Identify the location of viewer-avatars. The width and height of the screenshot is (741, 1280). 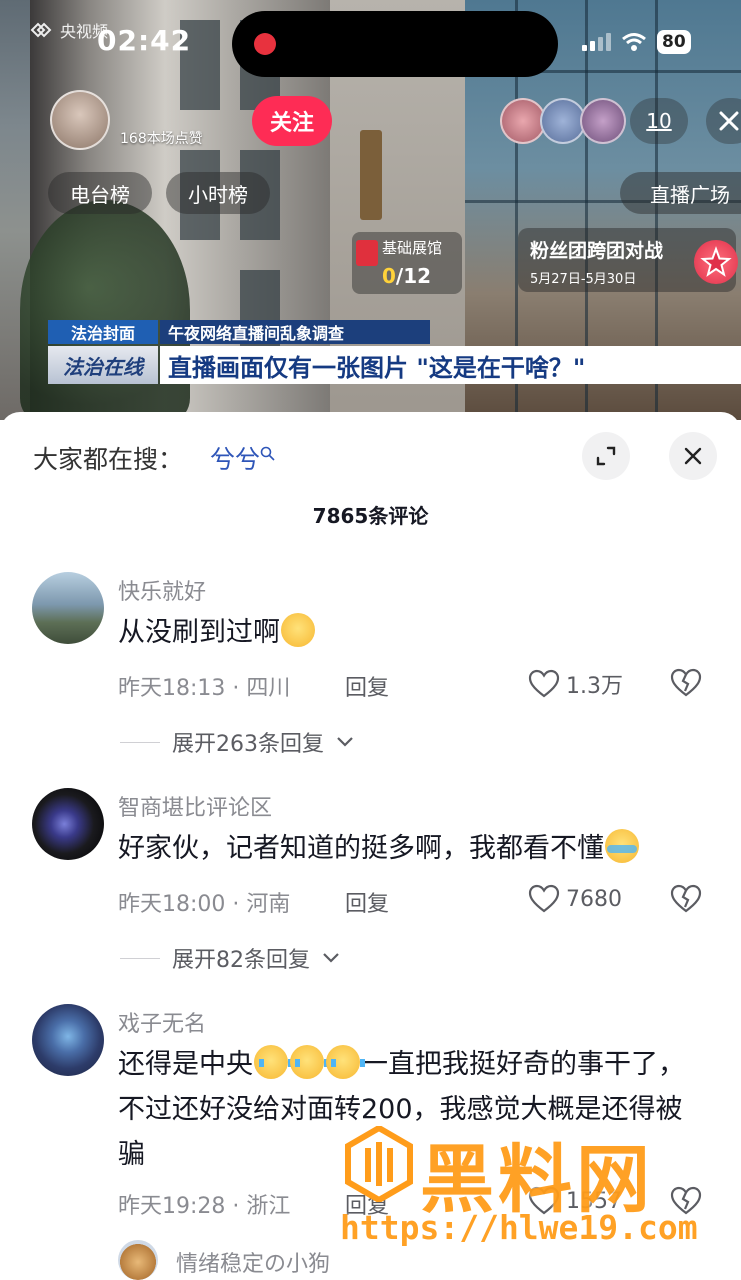
(565, 121).